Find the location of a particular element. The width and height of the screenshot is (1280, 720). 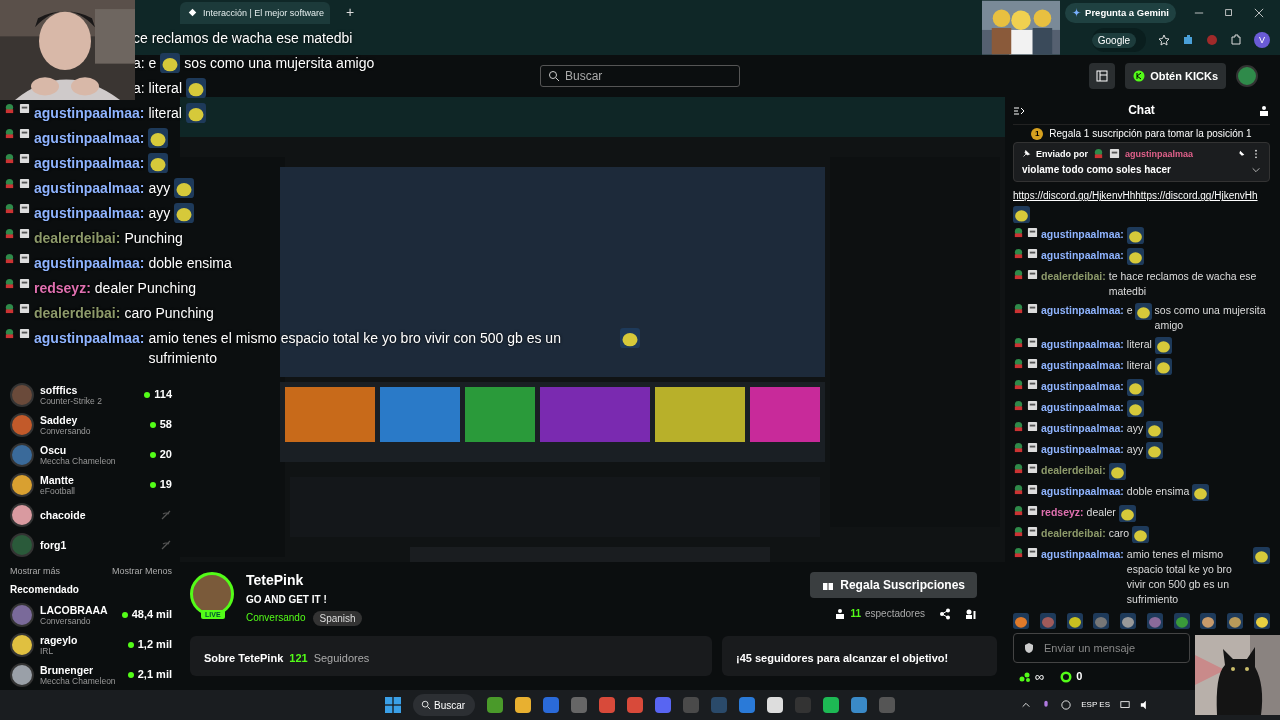

channel-item: Mantte eFootball 19 is located at coordinates (91, 485).